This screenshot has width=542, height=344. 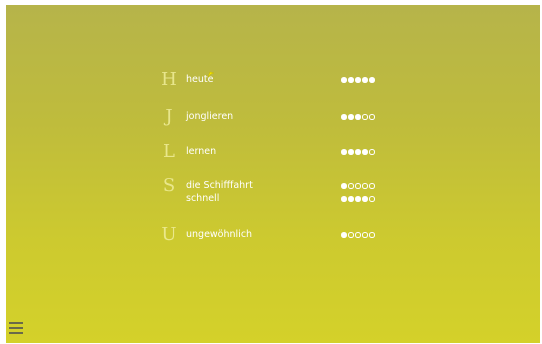 What do you see at coordinates (280, 79) in the screenshot?
I see `word-row: heute` at bounding box center [280, 79].